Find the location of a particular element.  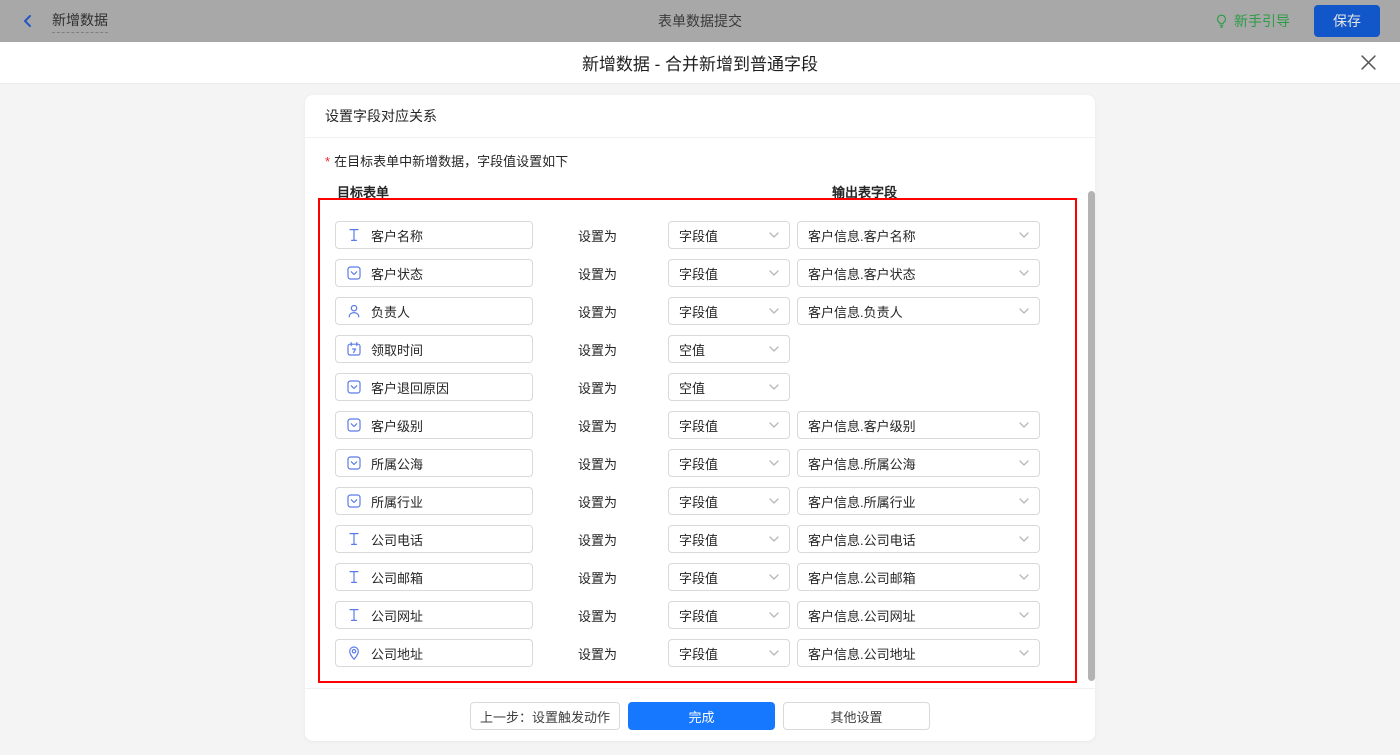

field-mapping-row: 负责人 设置为 字段值 客户信息.负责人 is located at coordinates (705, 311).